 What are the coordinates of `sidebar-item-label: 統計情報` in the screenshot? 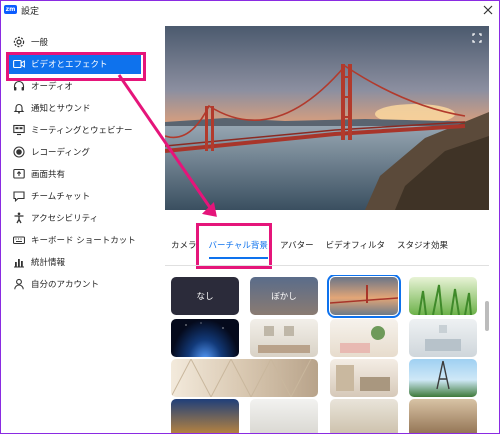 It's located at (48, 263).